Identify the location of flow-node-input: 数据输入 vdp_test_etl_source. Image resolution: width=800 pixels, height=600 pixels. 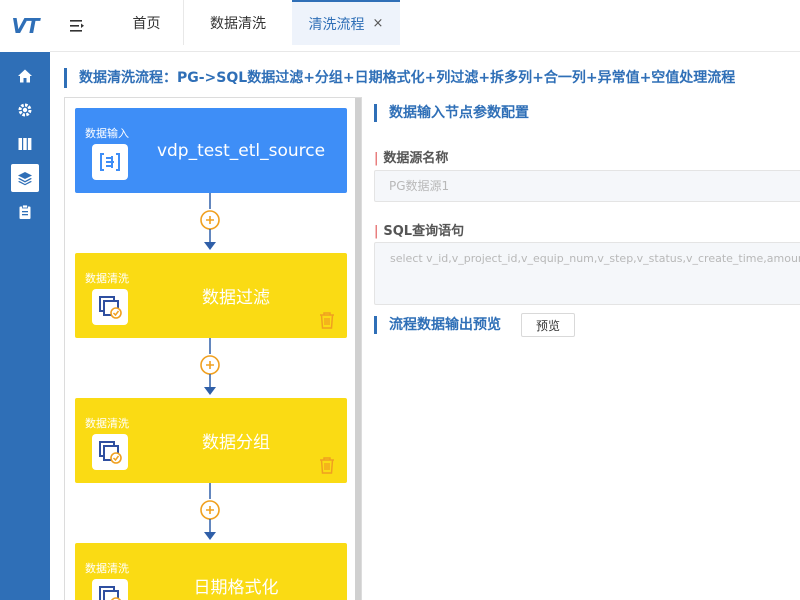
(211, 150).